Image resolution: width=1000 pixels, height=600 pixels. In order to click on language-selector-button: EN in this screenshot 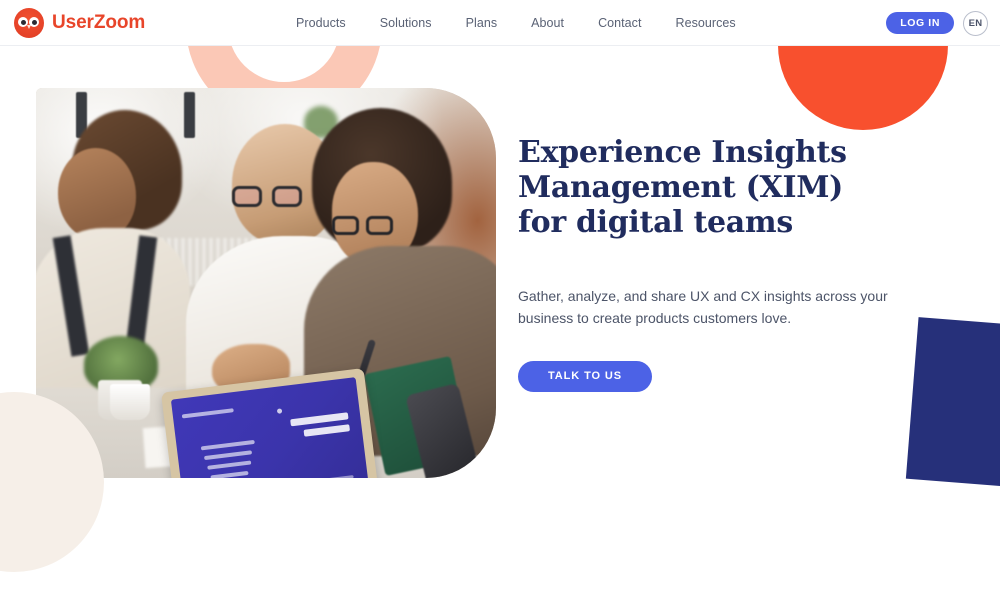, I will do `click(975, 23)`.